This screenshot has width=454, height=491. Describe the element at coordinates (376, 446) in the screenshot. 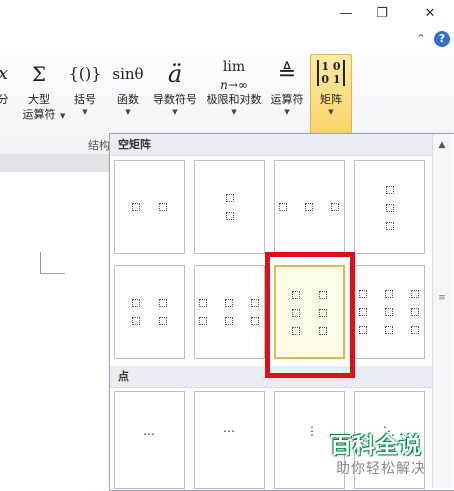

I see `watermark-title: 百科全说` at that location.